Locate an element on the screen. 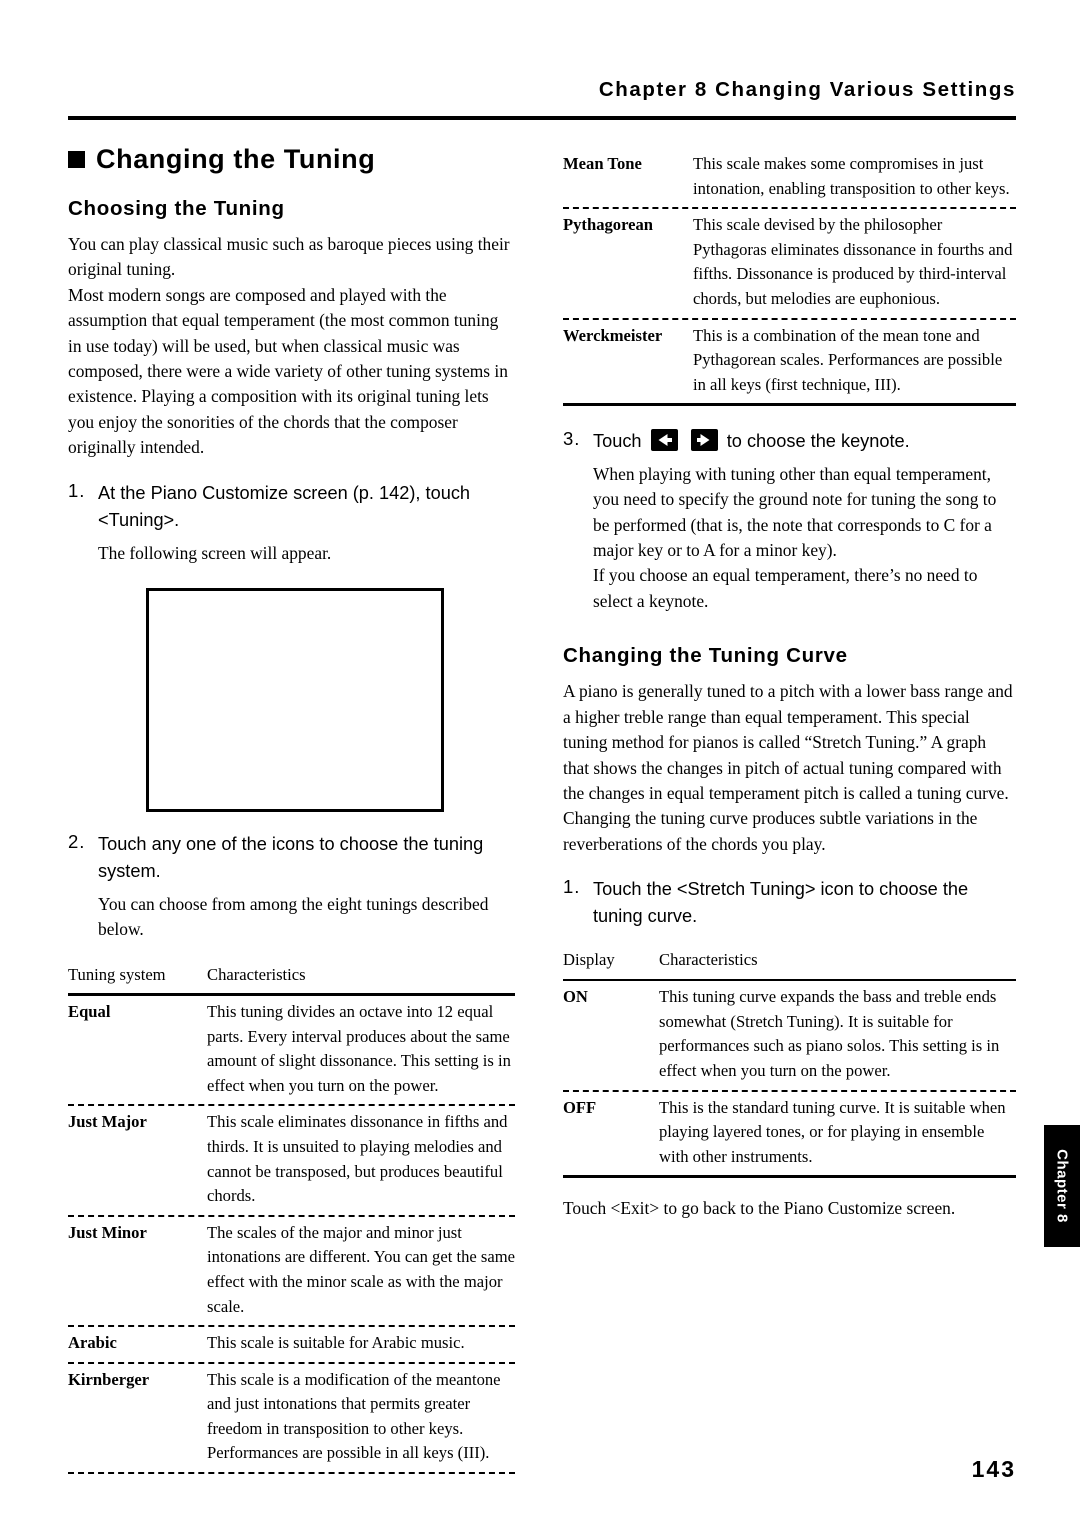  step-3: 3. Touch to choose the keynote. is located at coordinates (789, 441).